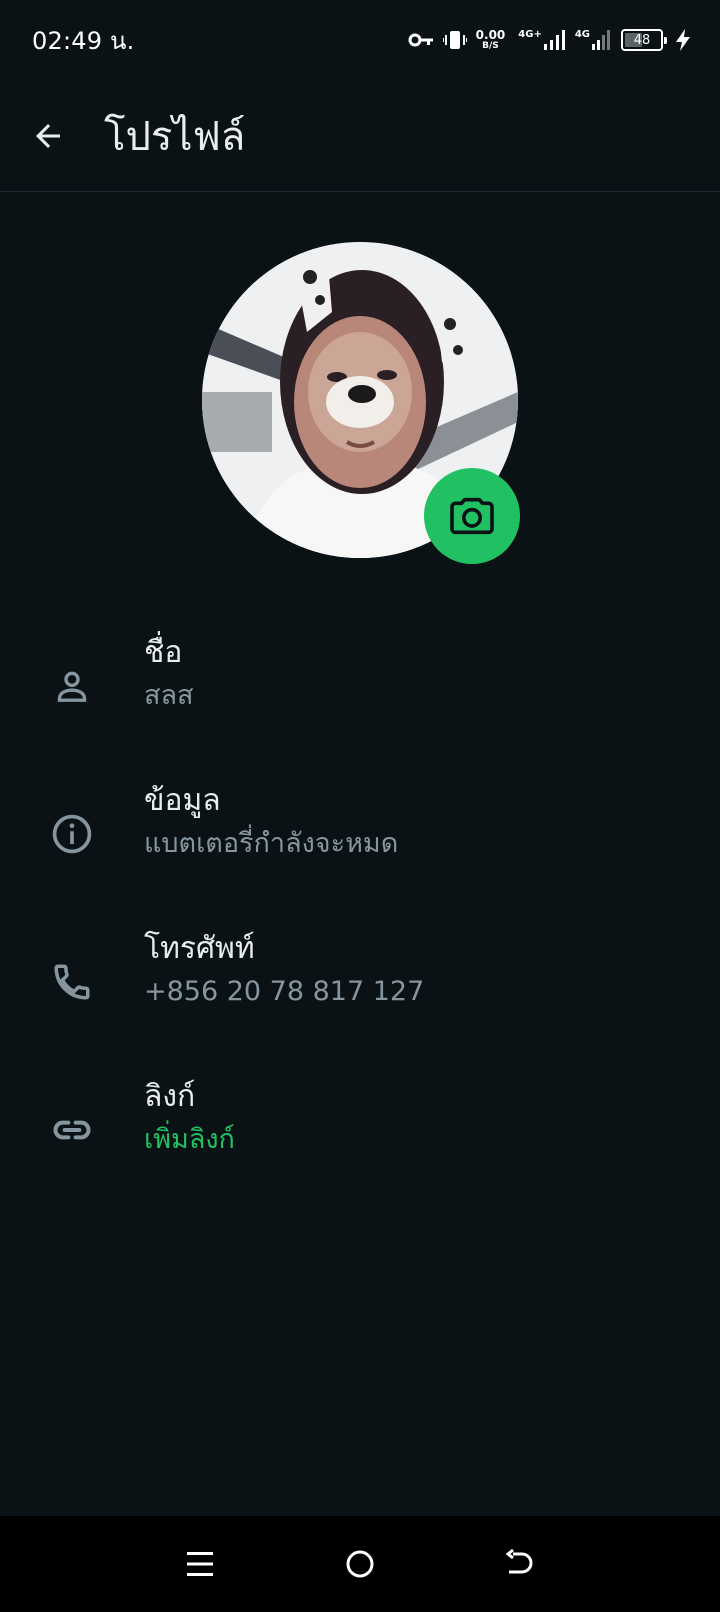 This screenshot has height=1612, width=720. Describe the element at coordinates (360, 40) in the screenshot. I see `status-bar: 02:49 น. 0.00 B/S 4G+ 4G 48` at that location.